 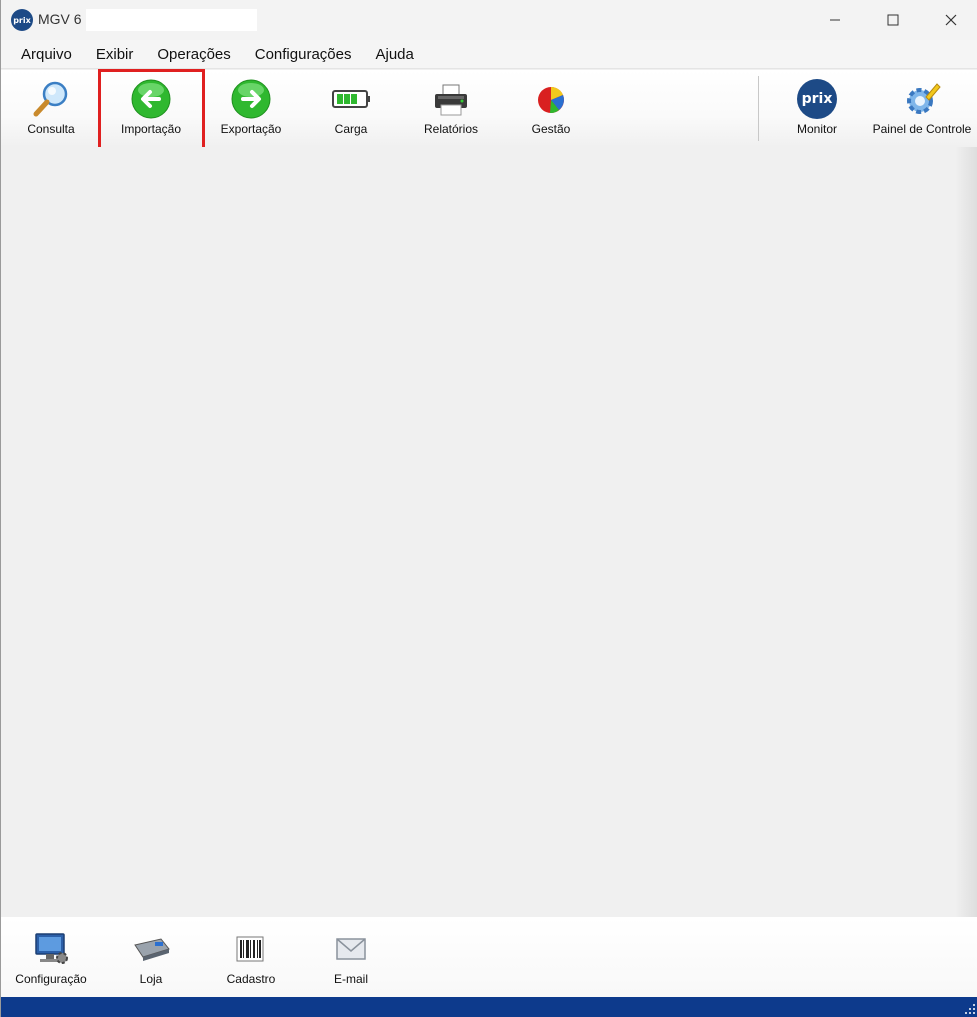 I want to click on consulta-label: Consulta, so click(x=51, y=129).